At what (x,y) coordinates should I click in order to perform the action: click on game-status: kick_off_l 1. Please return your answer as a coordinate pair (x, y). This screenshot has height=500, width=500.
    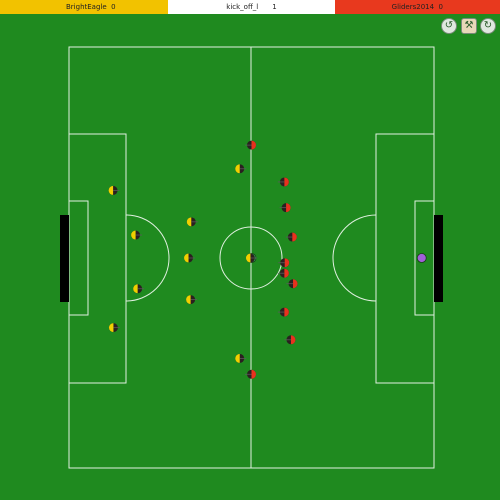
    Looking at the image, I should click on (251, 7).